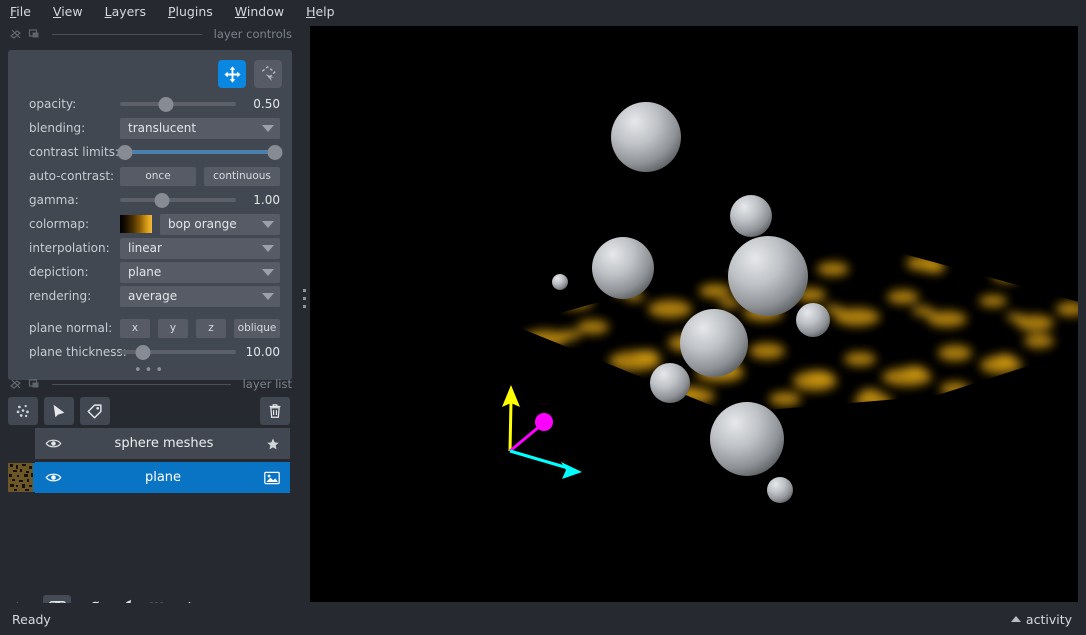  I want to click on layer-list-titlebar: layer list, so click(150, 384).